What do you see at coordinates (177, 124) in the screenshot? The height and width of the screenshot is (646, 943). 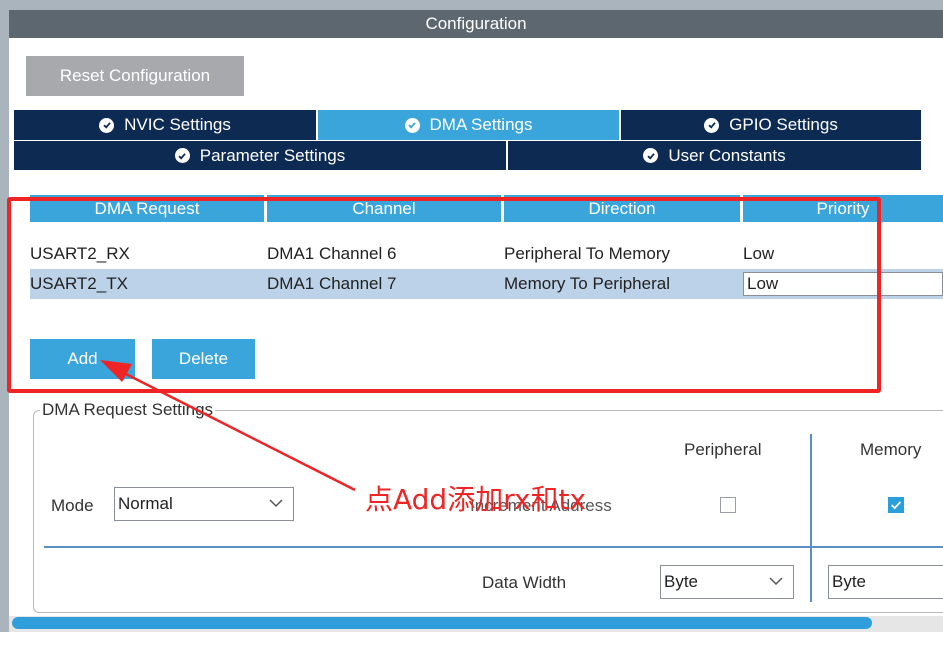 I see `tab-label: NVIC Settings` at bounding box center [177, 124].